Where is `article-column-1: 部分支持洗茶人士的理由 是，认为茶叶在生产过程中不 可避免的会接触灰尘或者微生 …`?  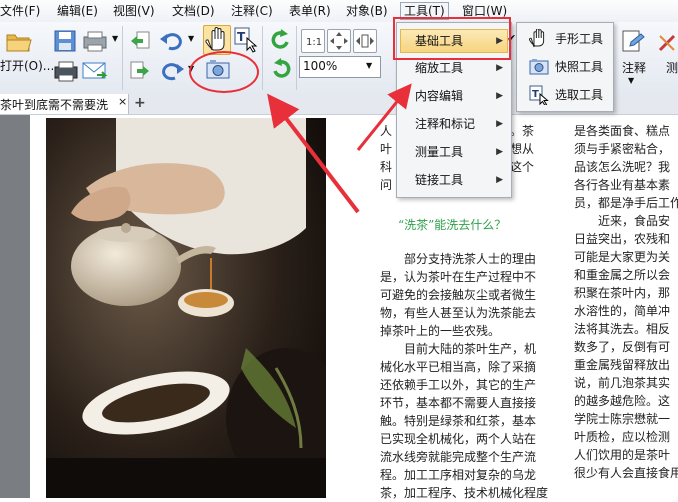 article-column-1: 部分支持洗茶人士的理由 是，认为茶叶在生产过程中不 可避免的会接触灰尘或者微生 … is located at coordinates (464, 376).